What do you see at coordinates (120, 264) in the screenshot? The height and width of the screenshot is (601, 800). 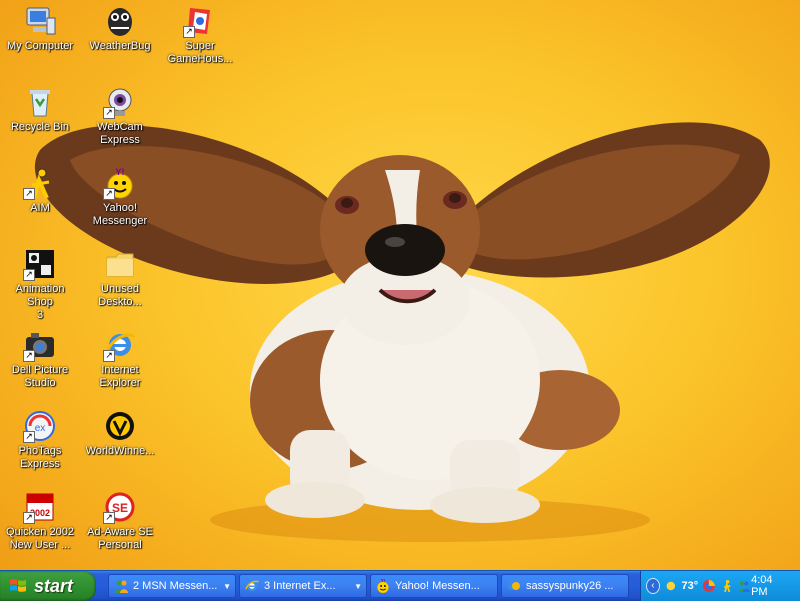 I see `folder-icon` at bounding box center [120, 264].